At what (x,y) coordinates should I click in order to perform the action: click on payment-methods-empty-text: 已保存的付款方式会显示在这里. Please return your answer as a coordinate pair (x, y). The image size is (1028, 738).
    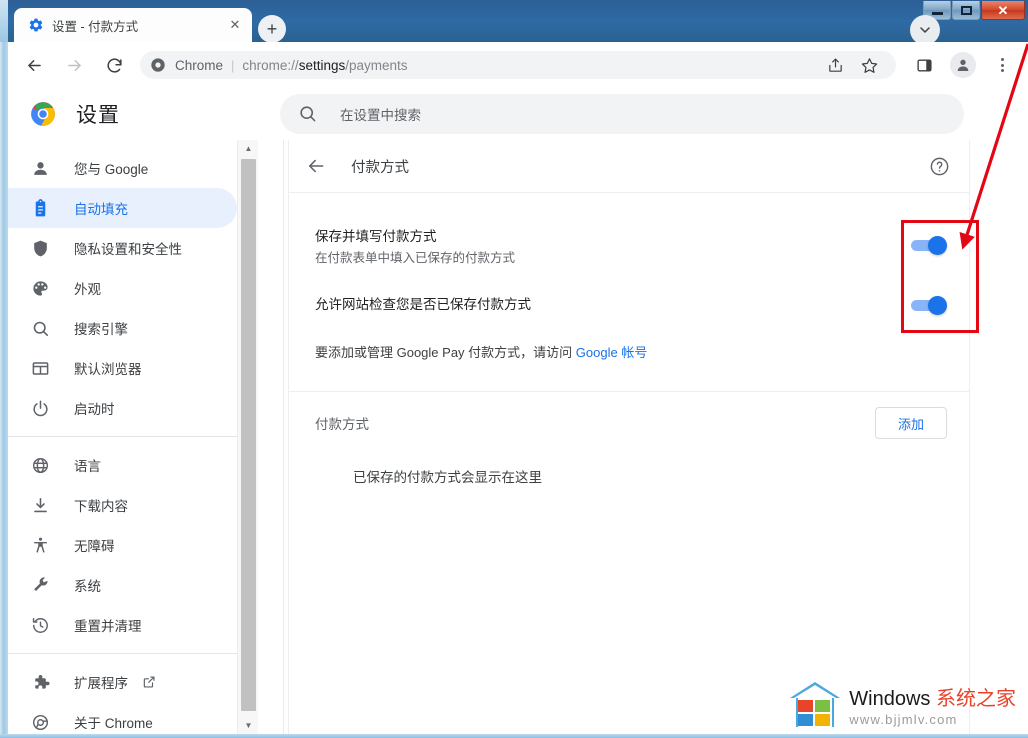
    Looking at the image, I should click on (447, 477).